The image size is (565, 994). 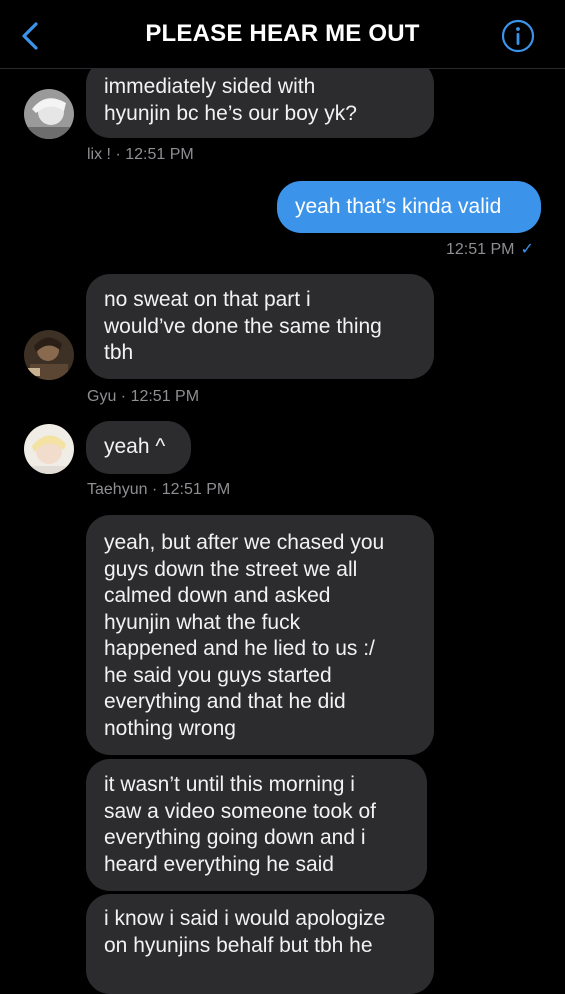 I want to click on avatar-gyu, so click(x=49, y=355).